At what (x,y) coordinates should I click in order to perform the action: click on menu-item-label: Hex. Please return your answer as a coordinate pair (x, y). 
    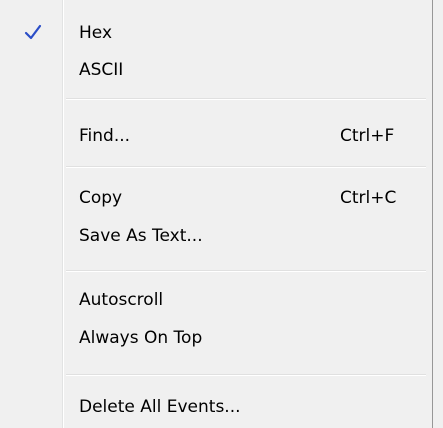
    Looking at the image, I should click on (96, 33).